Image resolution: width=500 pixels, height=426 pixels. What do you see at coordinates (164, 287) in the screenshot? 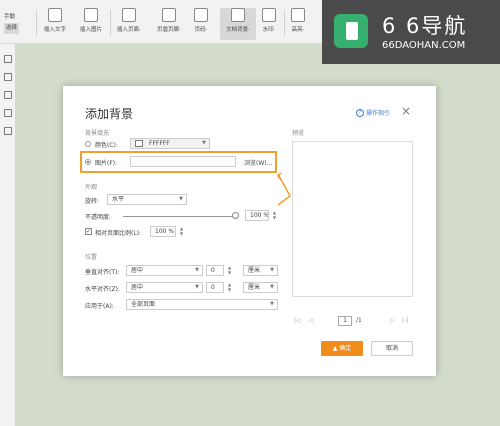
I see `horizontal-align-select: 居中 ▼` at bounding box center [164, 287].